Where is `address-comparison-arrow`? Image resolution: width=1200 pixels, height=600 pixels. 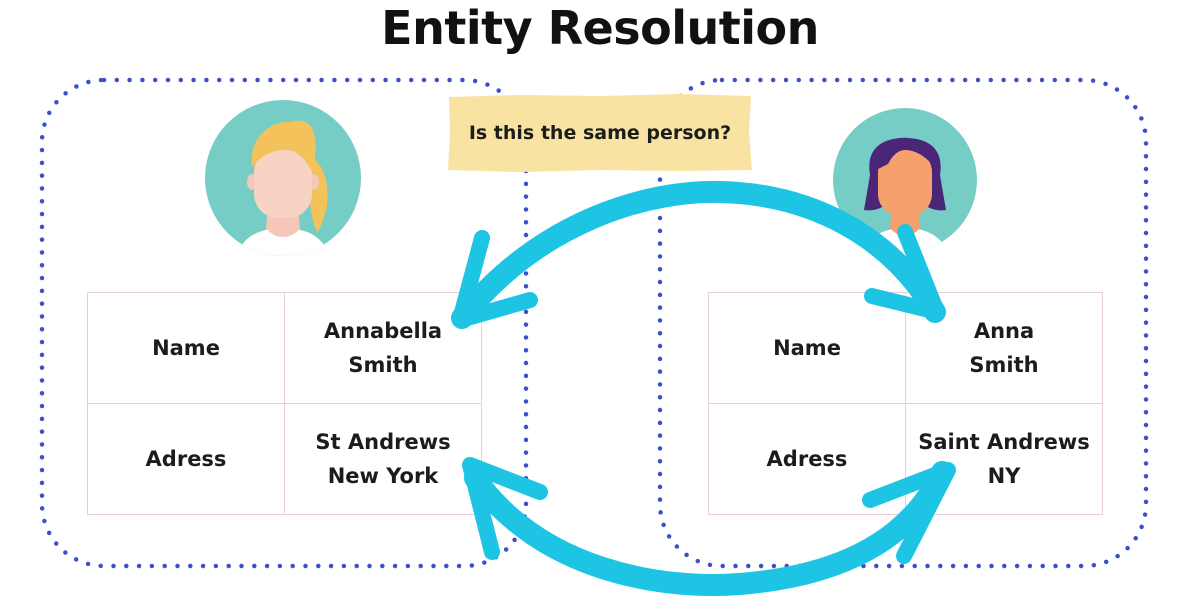 address-comparison-arrow is located at coordinates (709, 526).